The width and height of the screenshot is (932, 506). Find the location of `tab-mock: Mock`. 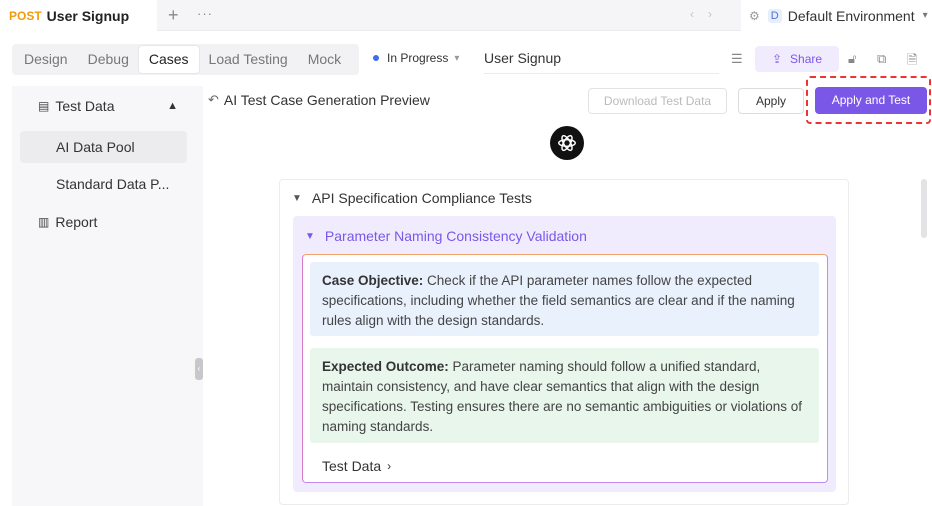

tab-mock: Mock is located at coordinates (324, 59).